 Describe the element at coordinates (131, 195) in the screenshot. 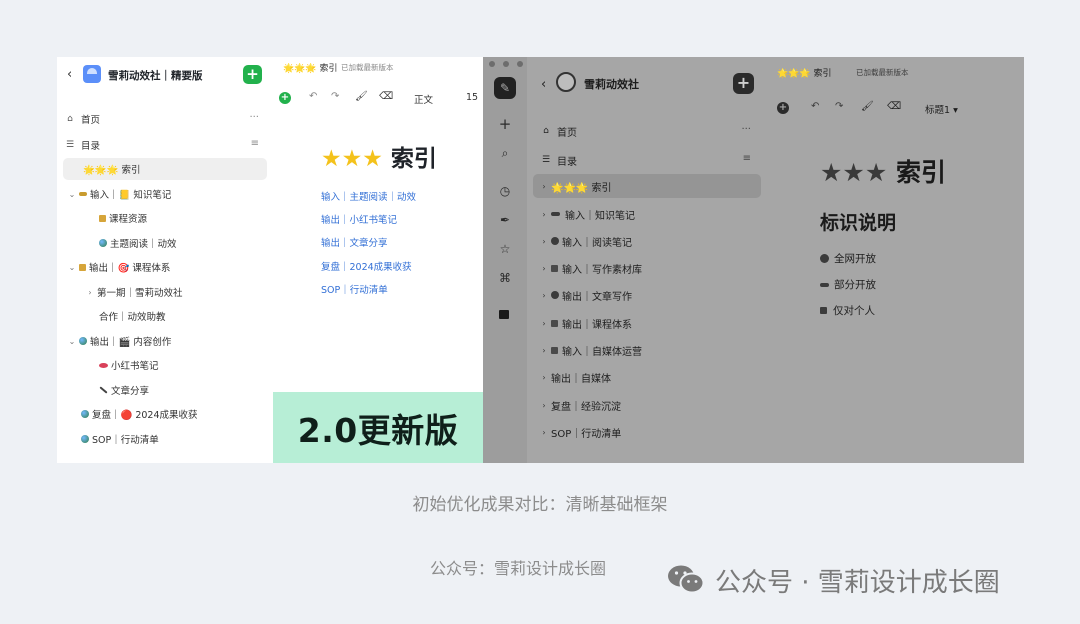

I see `sidebar-item-label: 输入｜📒 知识笔记` at that location.